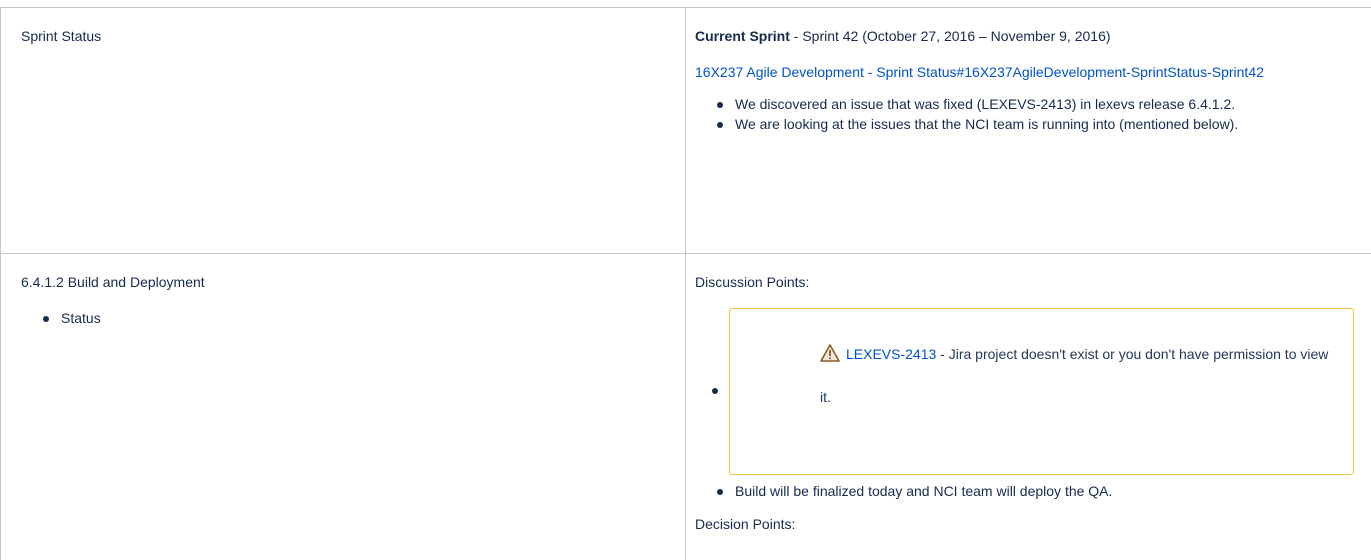 The image size is (1371, 560). I want to click on decision-points-label: Decision Points:, so click(745, 524).